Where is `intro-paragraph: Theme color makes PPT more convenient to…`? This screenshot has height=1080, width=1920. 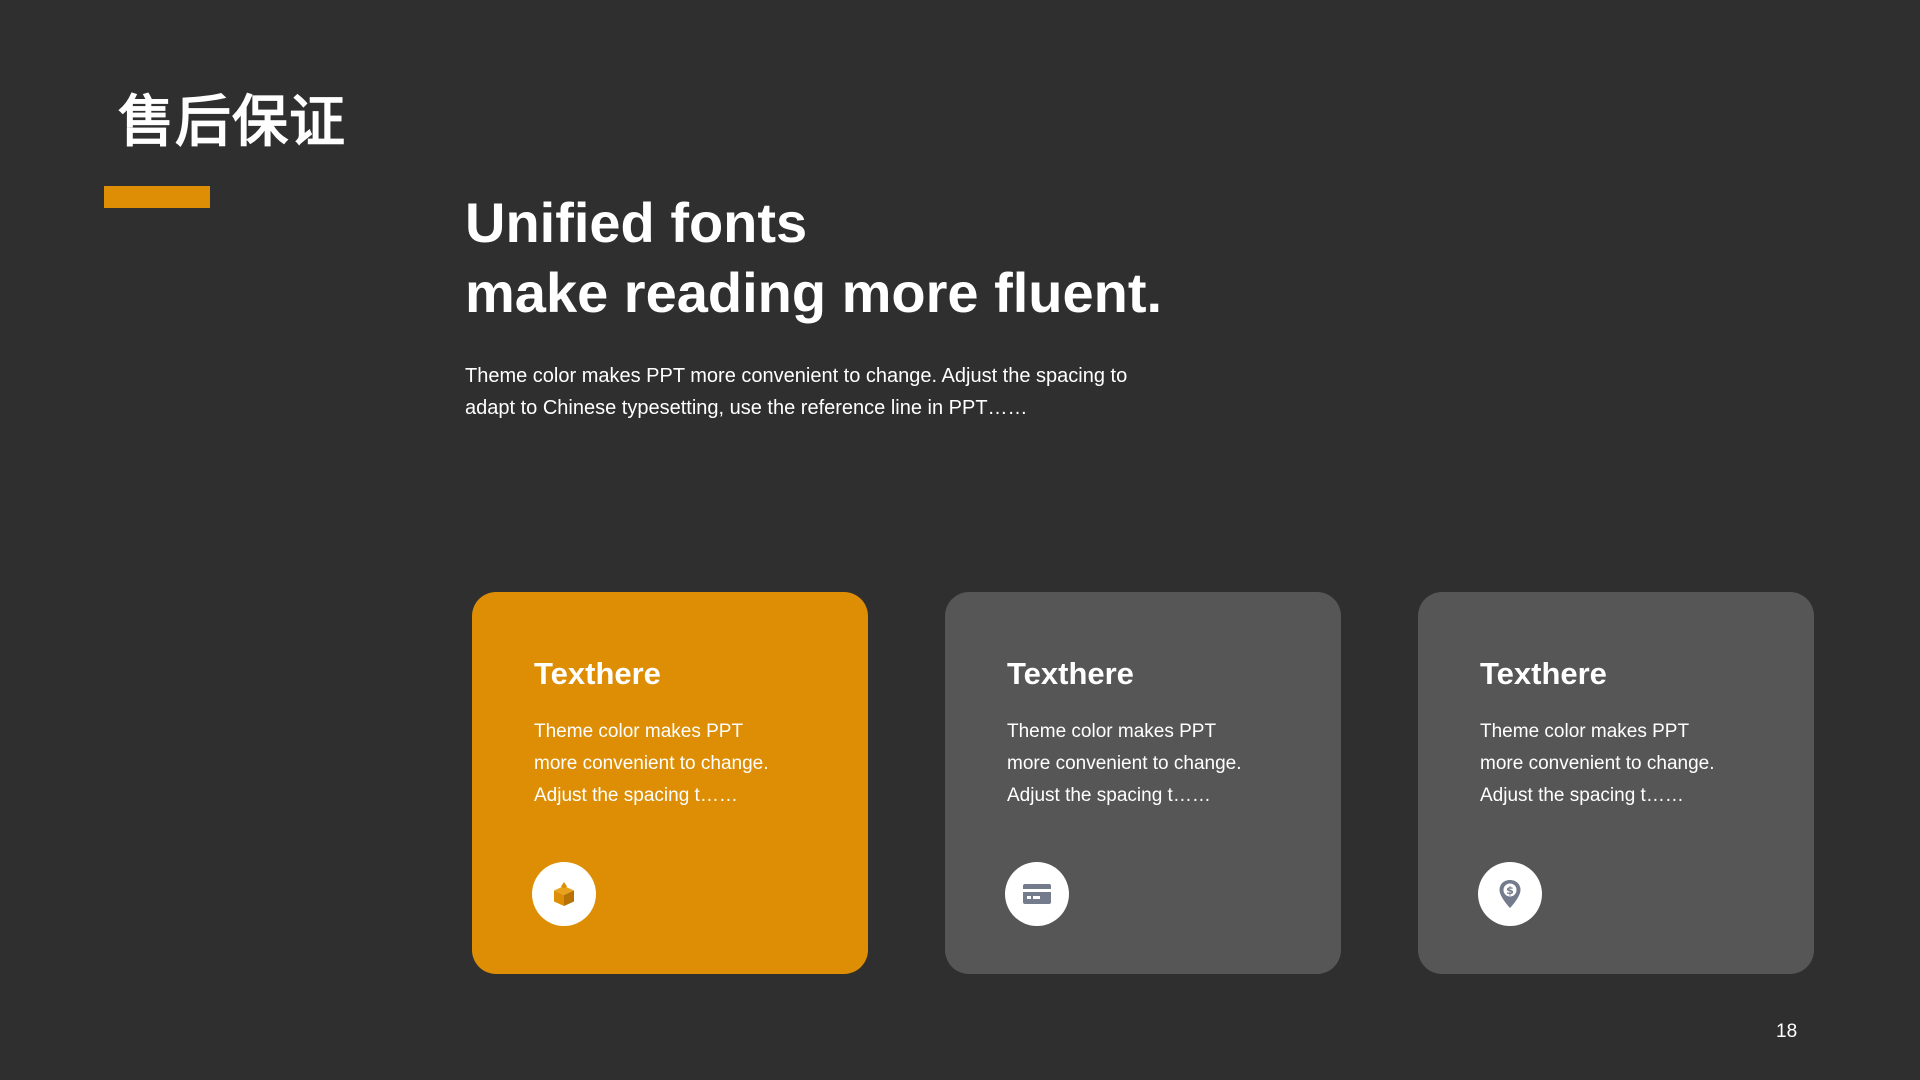
intro-paragraph: Theme color makes PPT more convenient to… is located at coordinates (815, 392).